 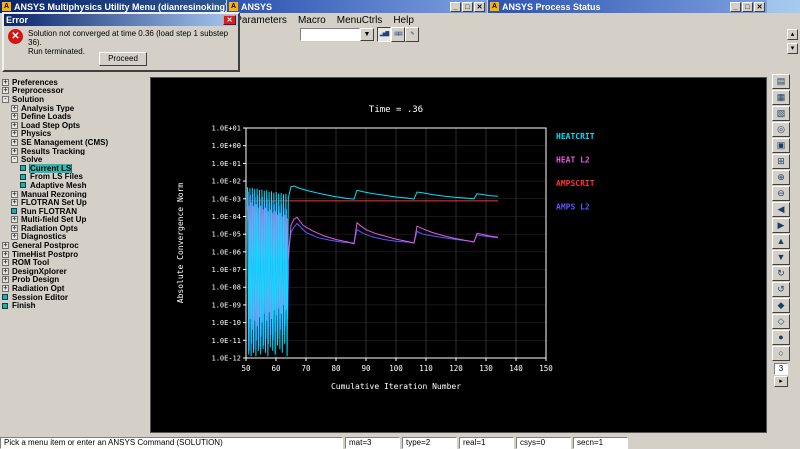 What do you see at coordinates (781, 273) in the screenshot?
I see `rotate-cw-icon: ↻` at bounding box center [781, 273].